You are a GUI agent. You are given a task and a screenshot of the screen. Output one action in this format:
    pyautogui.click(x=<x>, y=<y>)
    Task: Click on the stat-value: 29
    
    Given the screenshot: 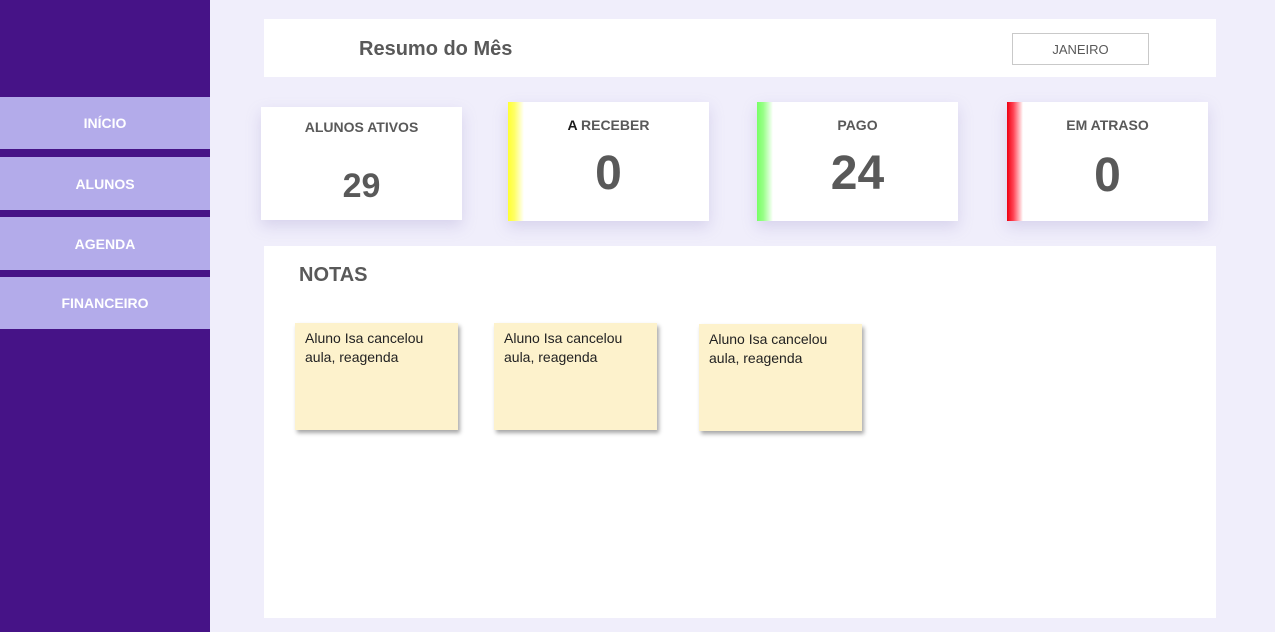 What is the action you would take?
    pyautogui.click(x=361, y=186)
    